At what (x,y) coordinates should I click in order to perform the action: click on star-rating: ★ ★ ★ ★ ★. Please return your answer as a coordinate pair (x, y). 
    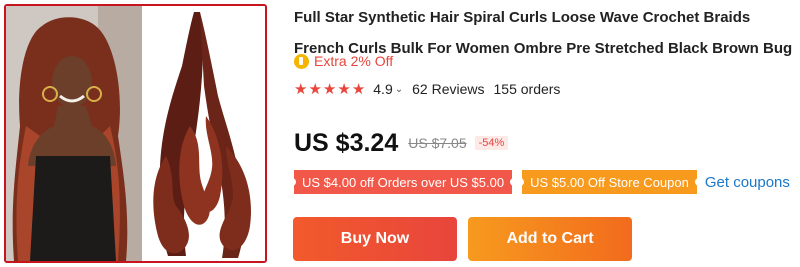
    Looking at the image, I should click on (330, 88).